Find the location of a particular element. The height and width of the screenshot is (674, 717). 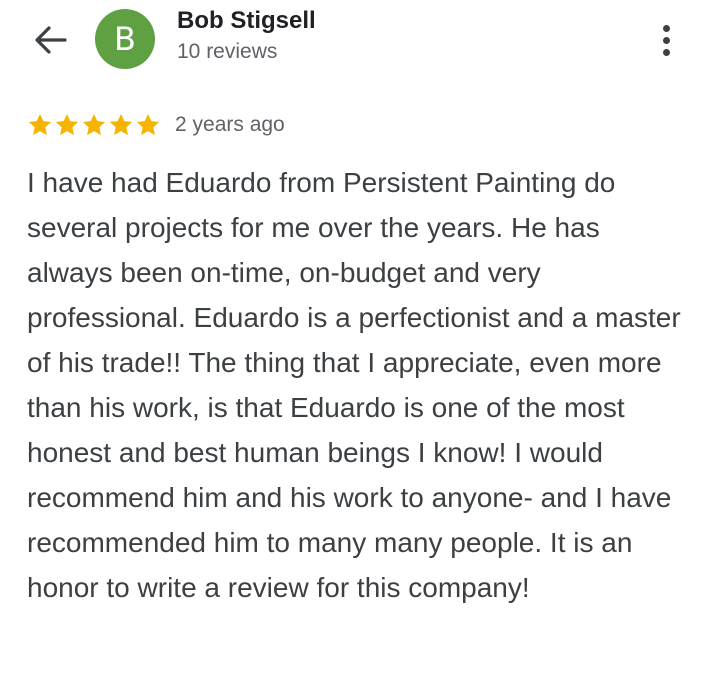

reviewer-name: Bob Stigsell is located at coordinates (246, 21).